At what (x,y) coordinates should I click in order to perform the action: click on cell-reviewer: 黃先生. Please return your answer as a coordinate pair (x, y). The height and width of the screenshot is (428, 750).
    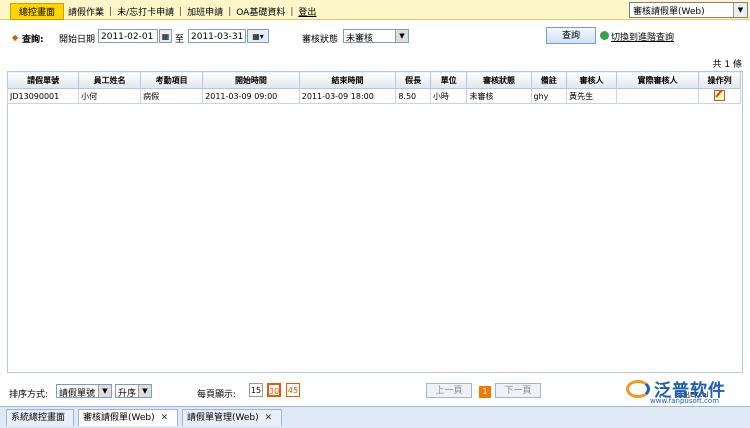
    Looking at the image, I should click on (591, 96).